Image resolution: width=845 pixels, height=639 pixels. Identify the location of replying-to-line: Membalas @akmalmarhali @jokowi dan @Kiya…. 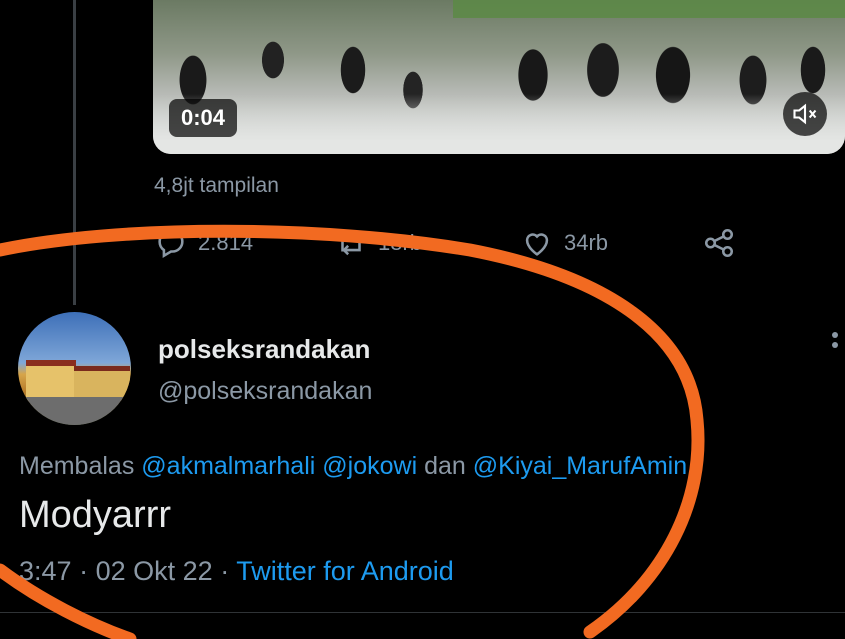
(353, 466).